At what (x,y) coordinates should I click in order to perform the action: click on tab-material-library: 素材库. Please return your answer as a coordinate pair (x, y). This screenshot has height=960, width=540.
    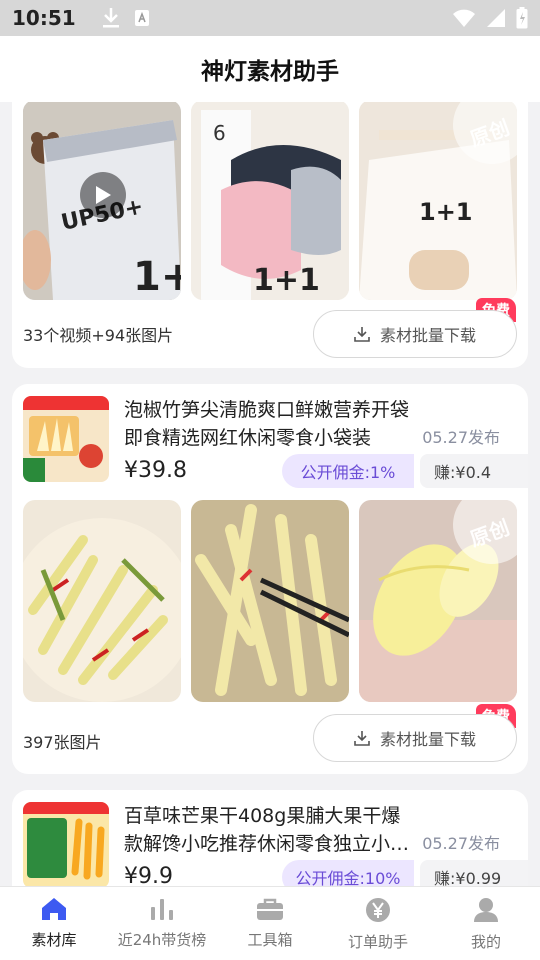
    Looking at the image, I should click on (54, 923).